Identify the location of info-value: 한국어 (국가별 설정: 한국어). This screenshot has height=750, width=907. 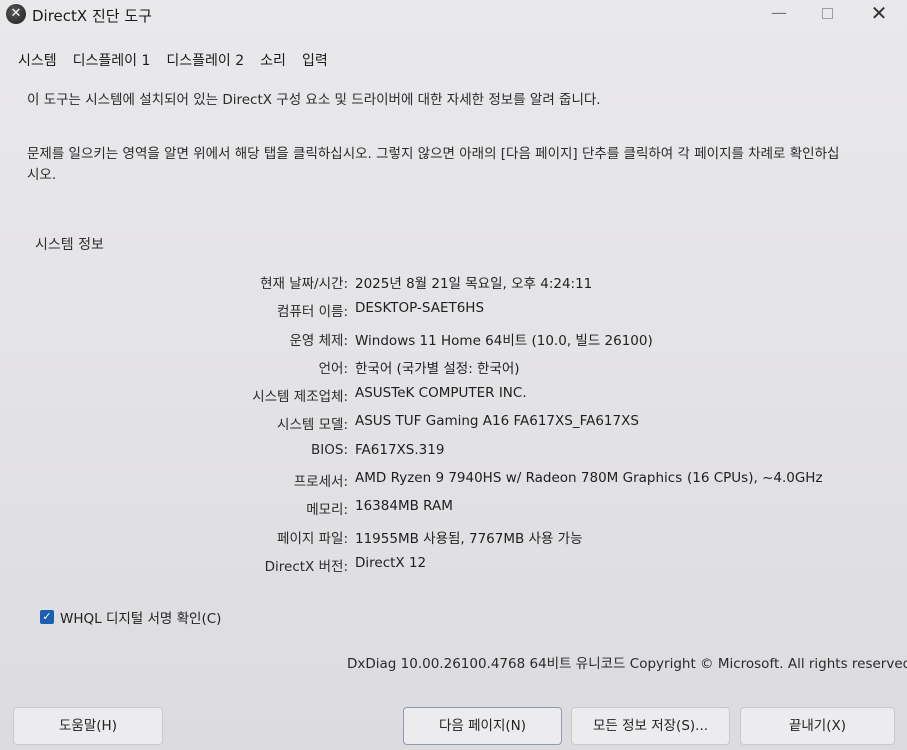
(437, 368).